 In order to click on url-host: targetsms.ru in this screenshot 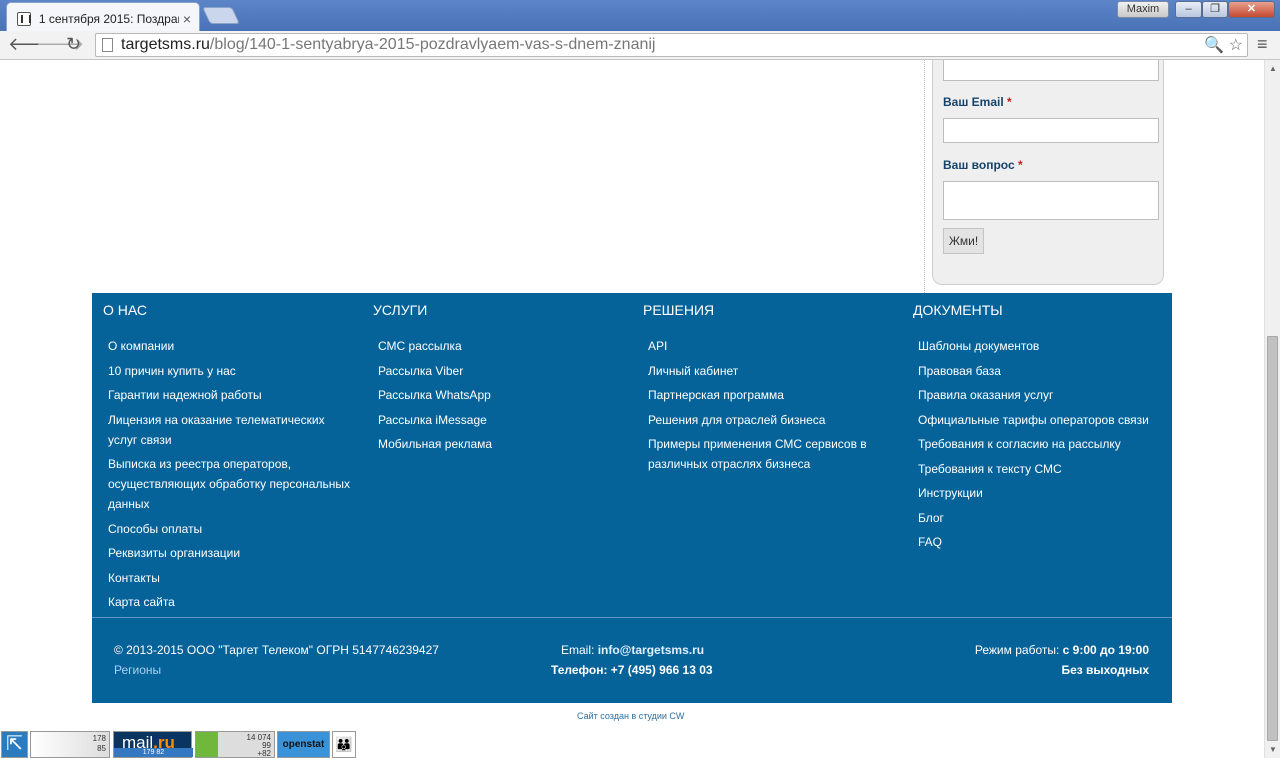, I will do `click(165, 44)`.